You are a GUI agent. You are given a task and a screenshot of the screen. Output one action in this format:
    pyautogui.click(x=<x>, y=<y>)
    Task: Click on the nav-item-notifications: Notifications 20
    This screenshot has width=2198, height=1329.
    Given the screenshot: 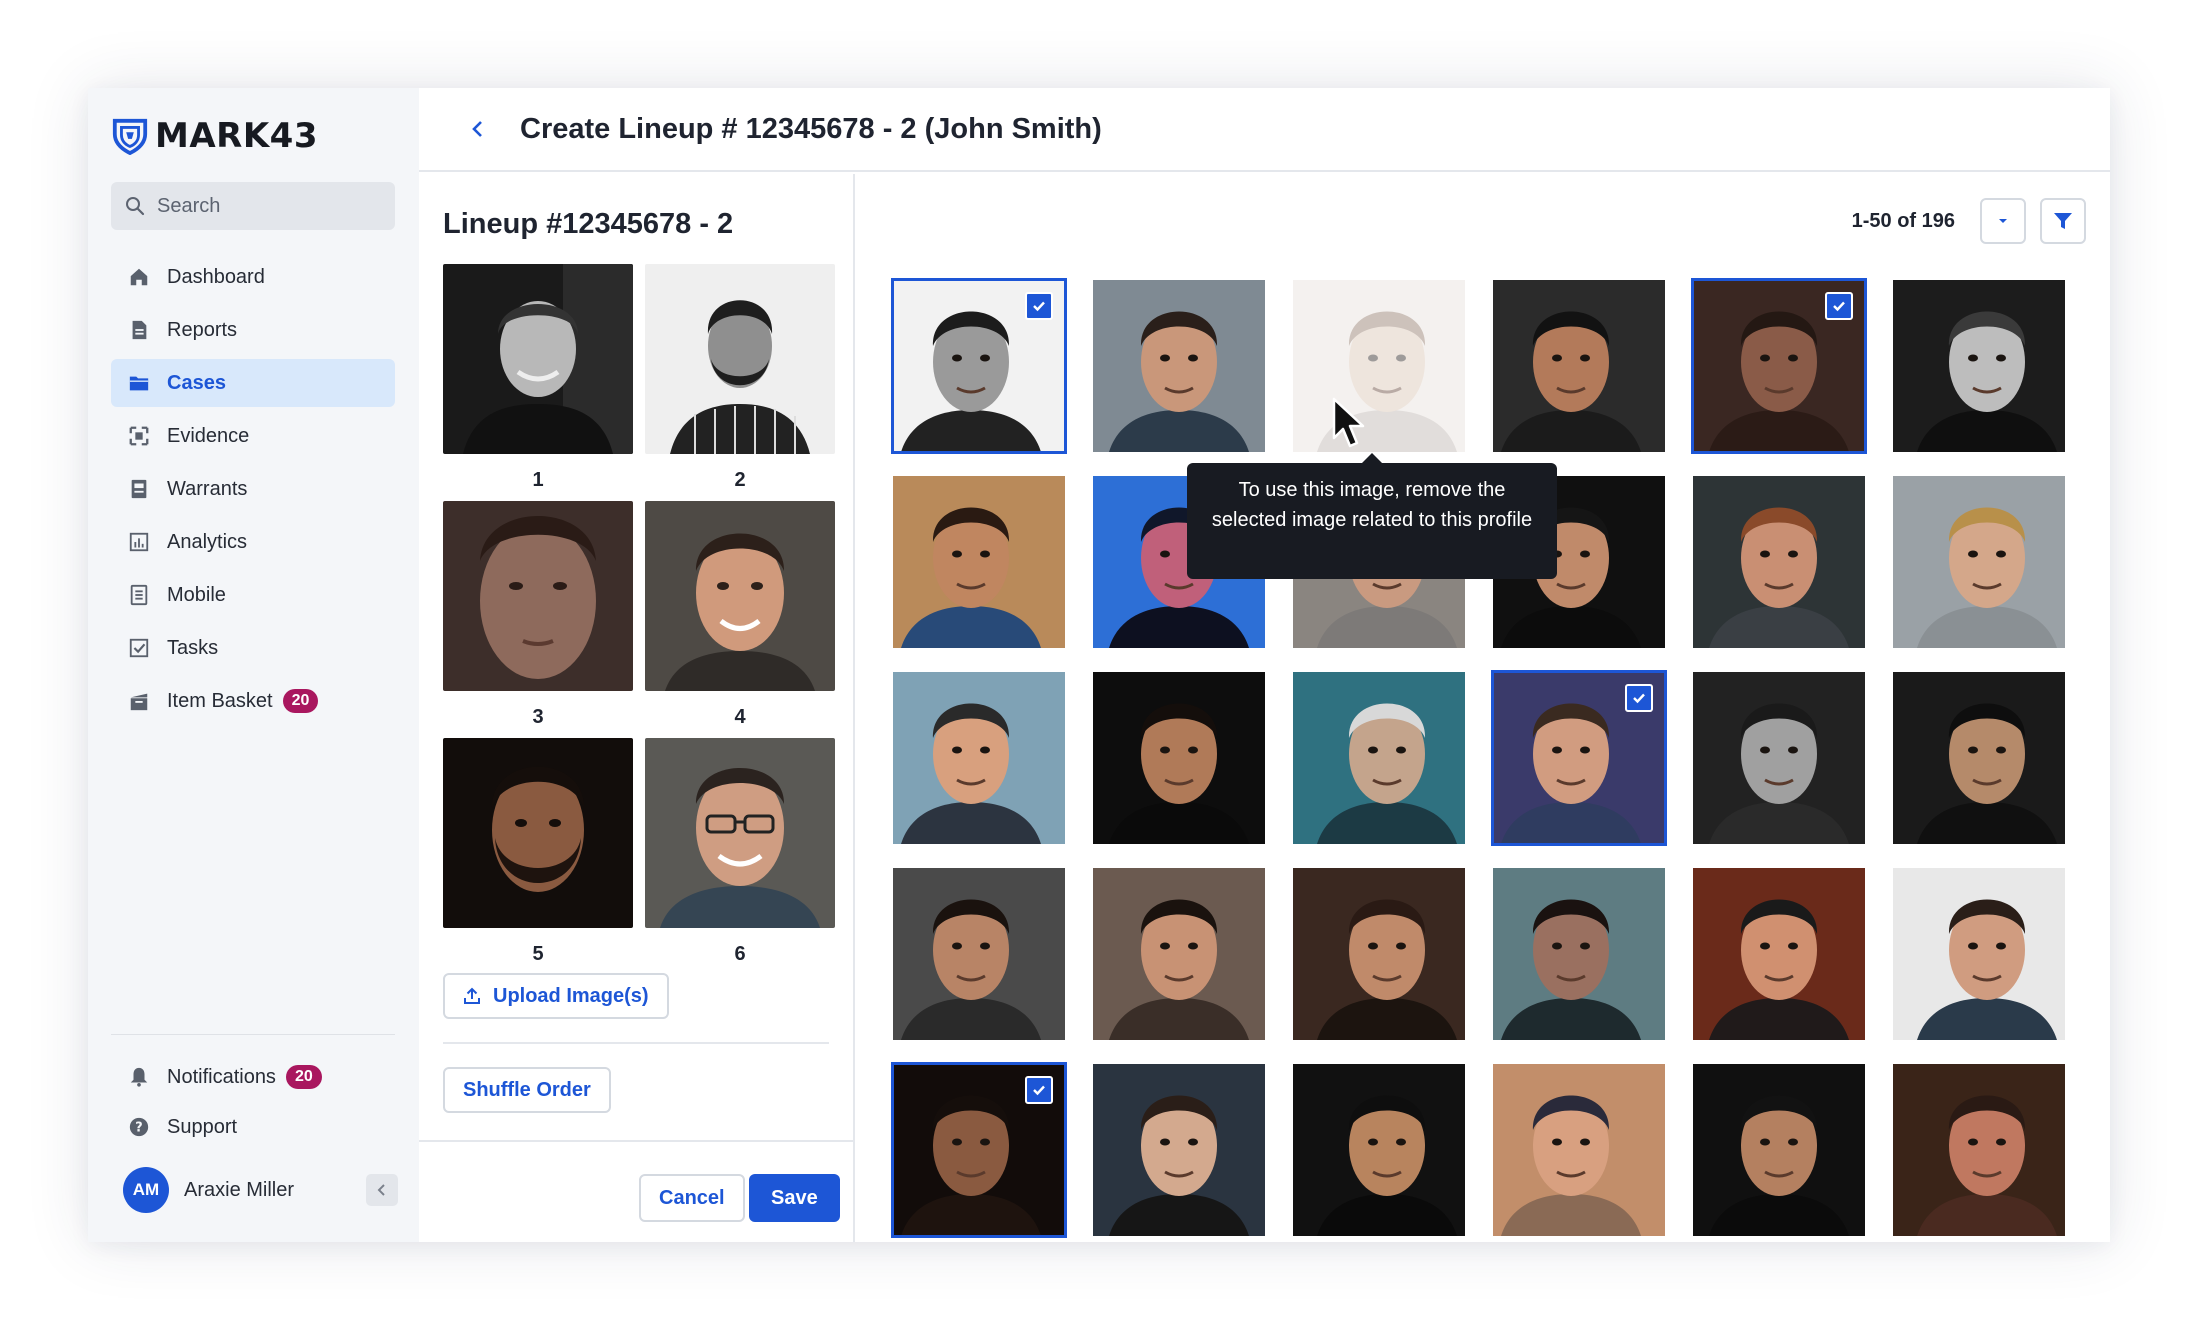 What is the action you would take?
    pyautogui.click(x=253, y=1077)
    